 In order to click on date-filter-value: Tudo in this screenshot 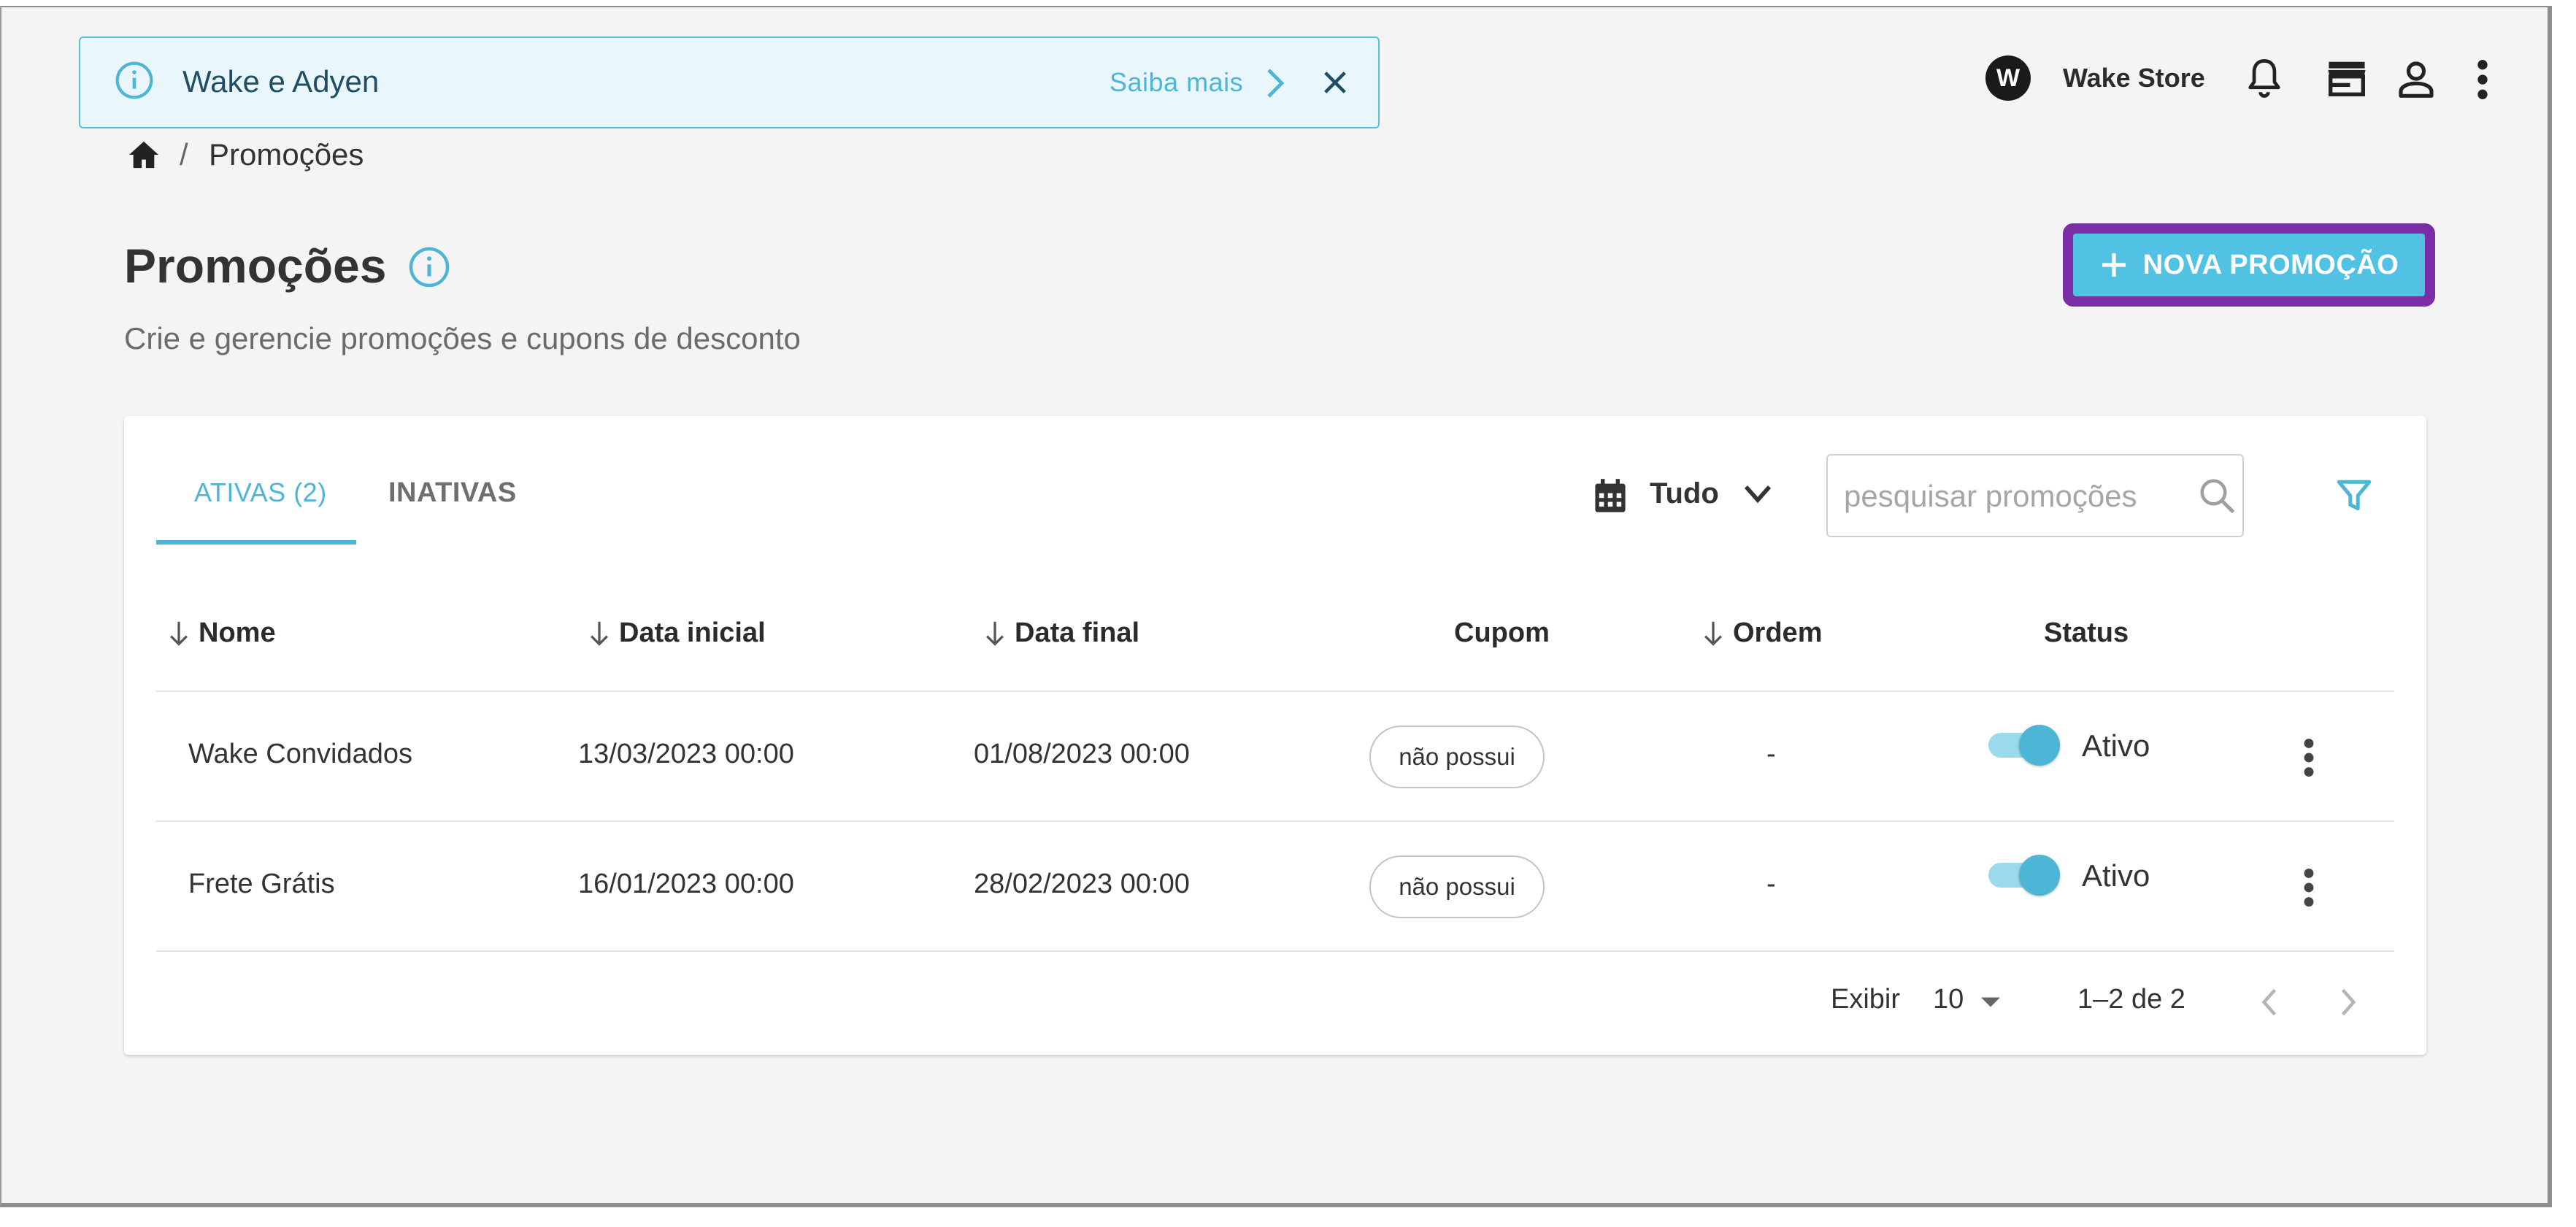, I will do `click(1684, 493)`.